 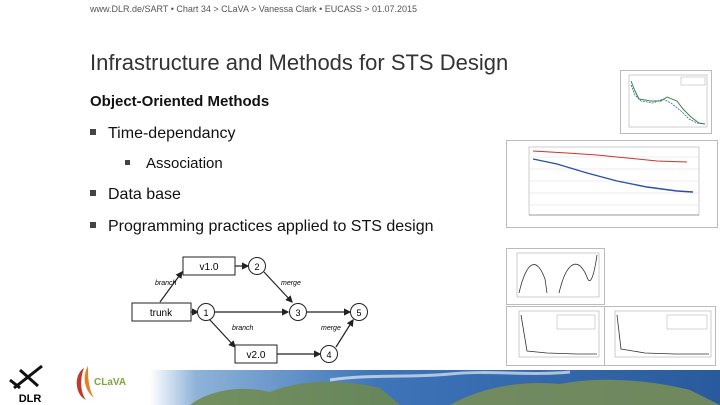 I want to click on bullet-item: Time-dependancy, so click(x=162, y=134).